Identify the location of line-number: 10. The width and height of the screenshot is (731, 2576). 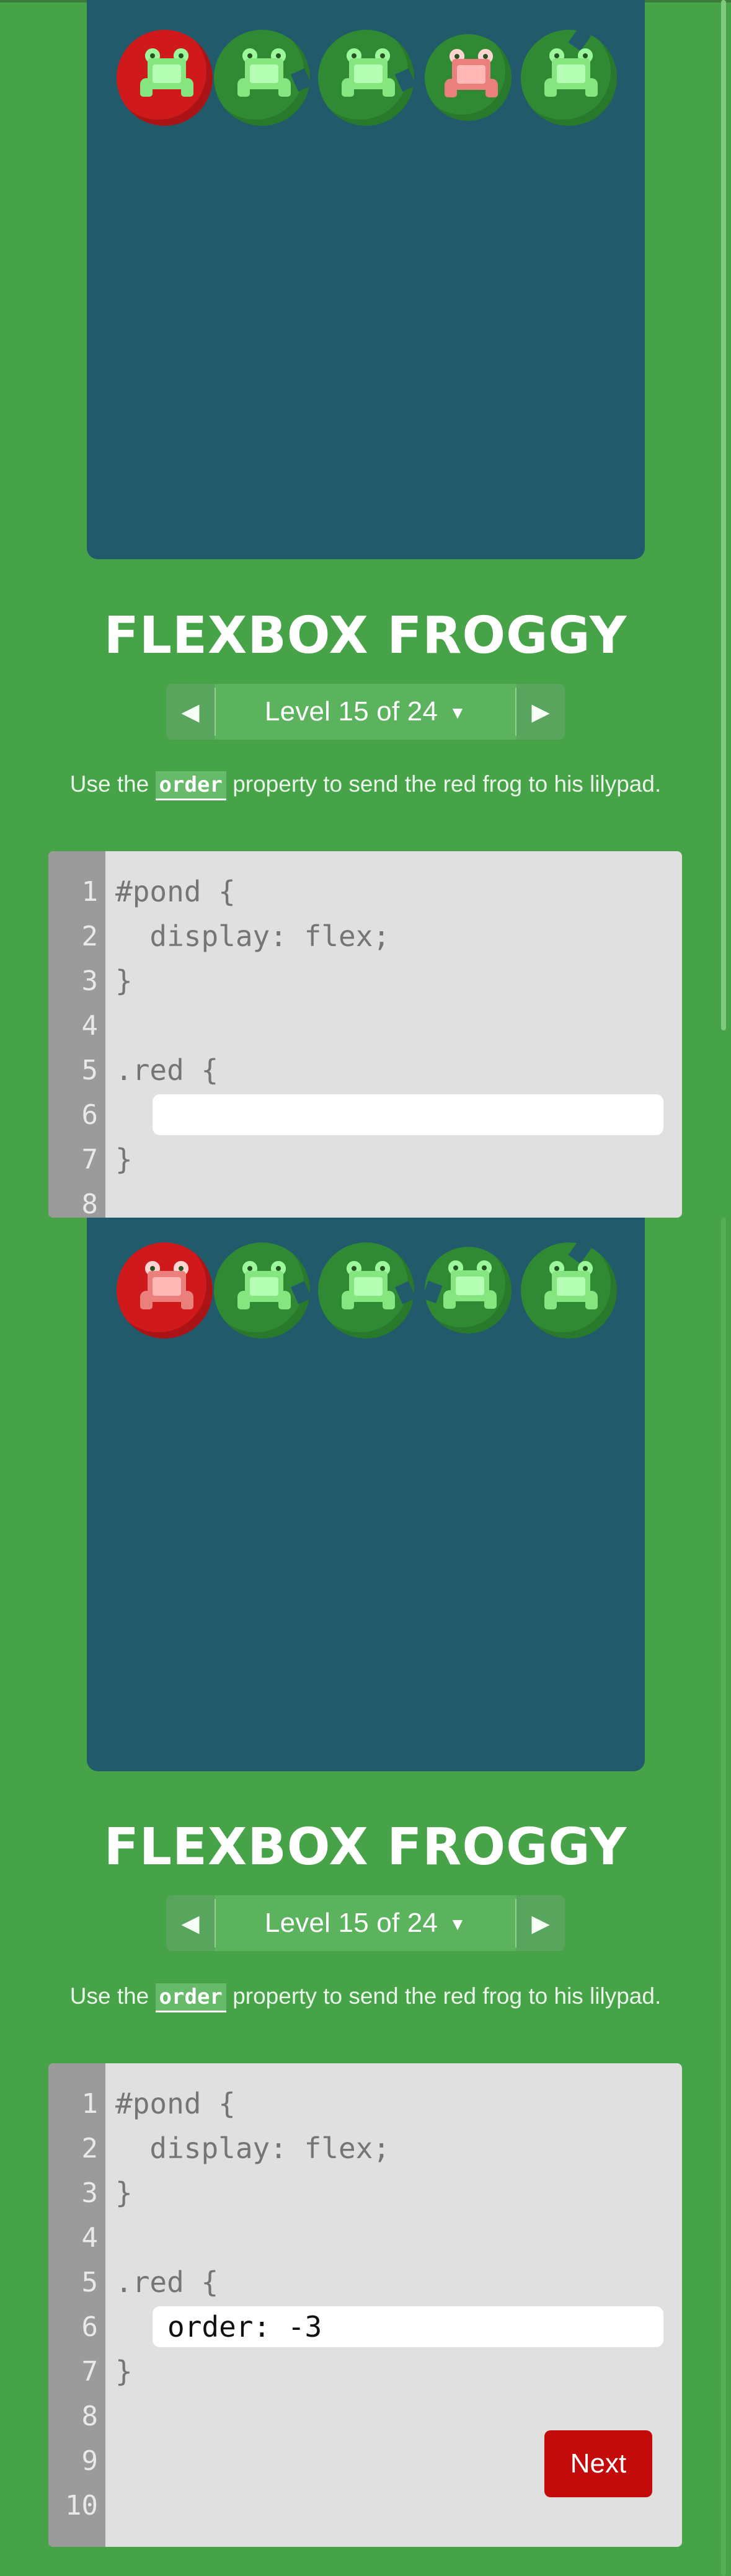
(81, 2506).